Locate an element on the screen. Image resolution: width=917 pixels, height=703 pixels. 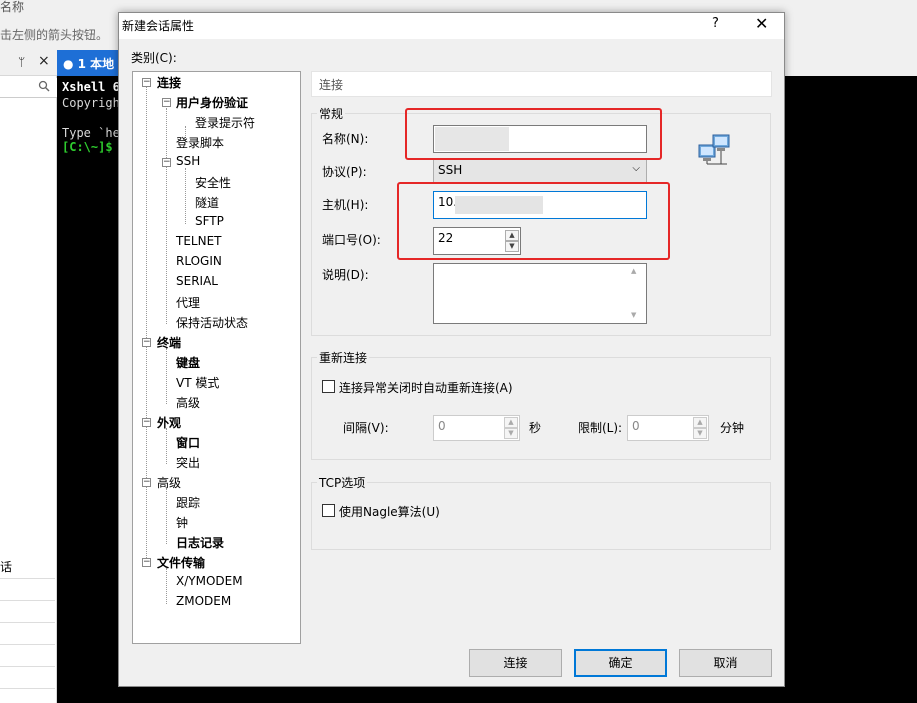
terminal-line: Type `he is located at coordinates (91, 133).